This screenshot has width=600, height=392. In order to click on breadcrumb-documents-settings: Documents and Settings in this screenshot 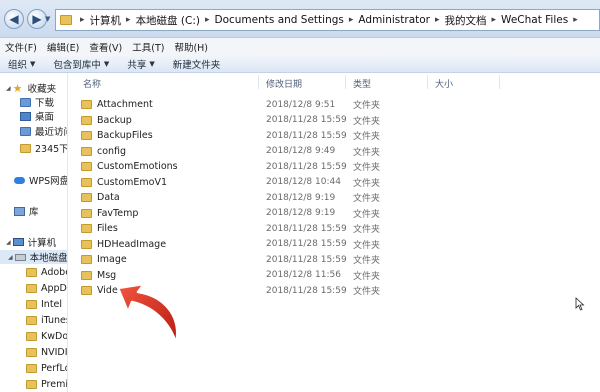, I will do `click(279, 20)`.